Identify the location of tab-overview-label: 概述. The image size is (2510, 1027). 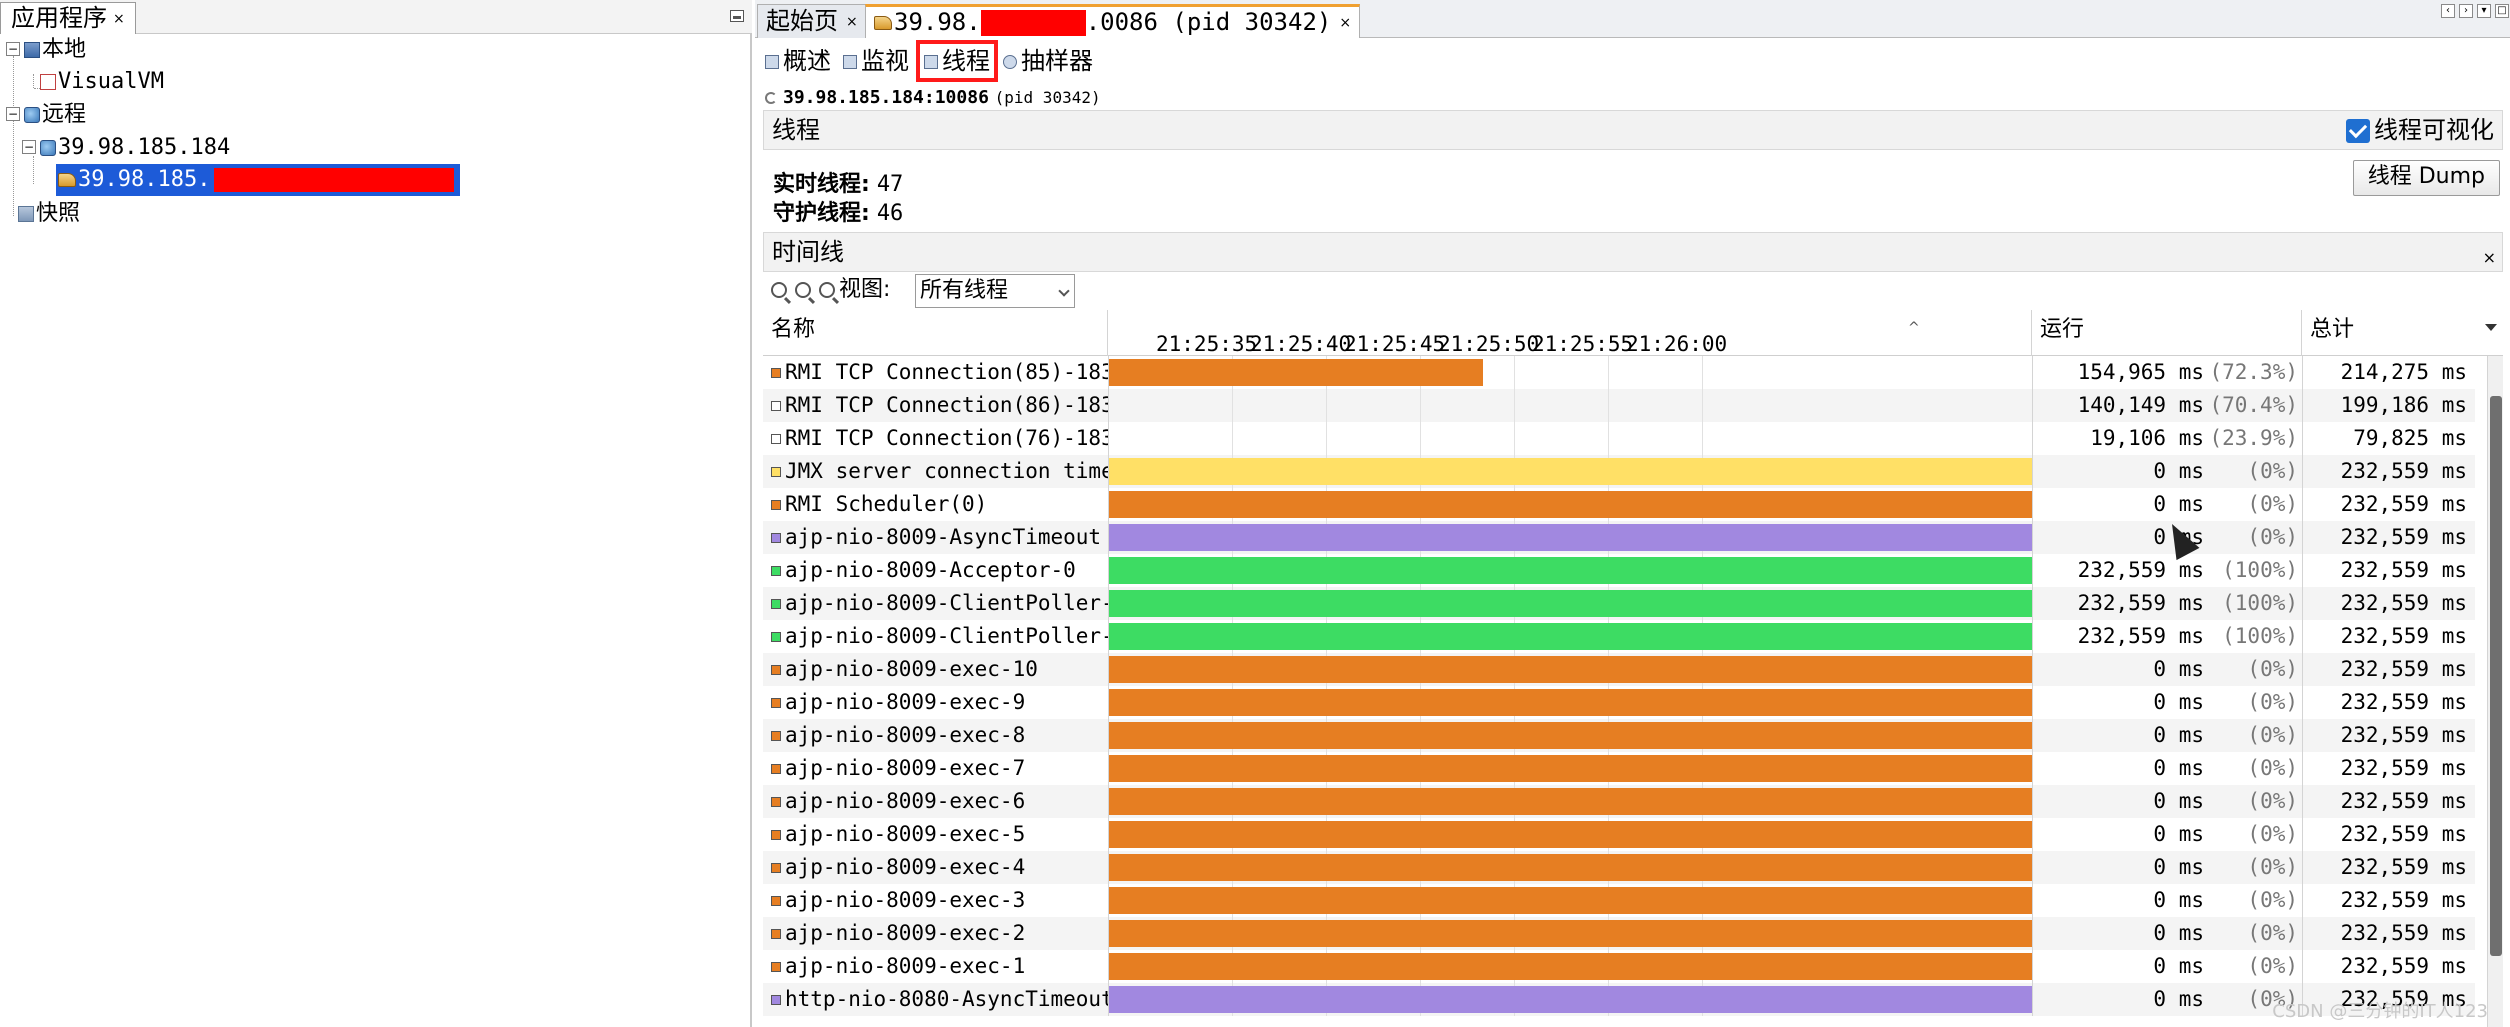
(807, 61).